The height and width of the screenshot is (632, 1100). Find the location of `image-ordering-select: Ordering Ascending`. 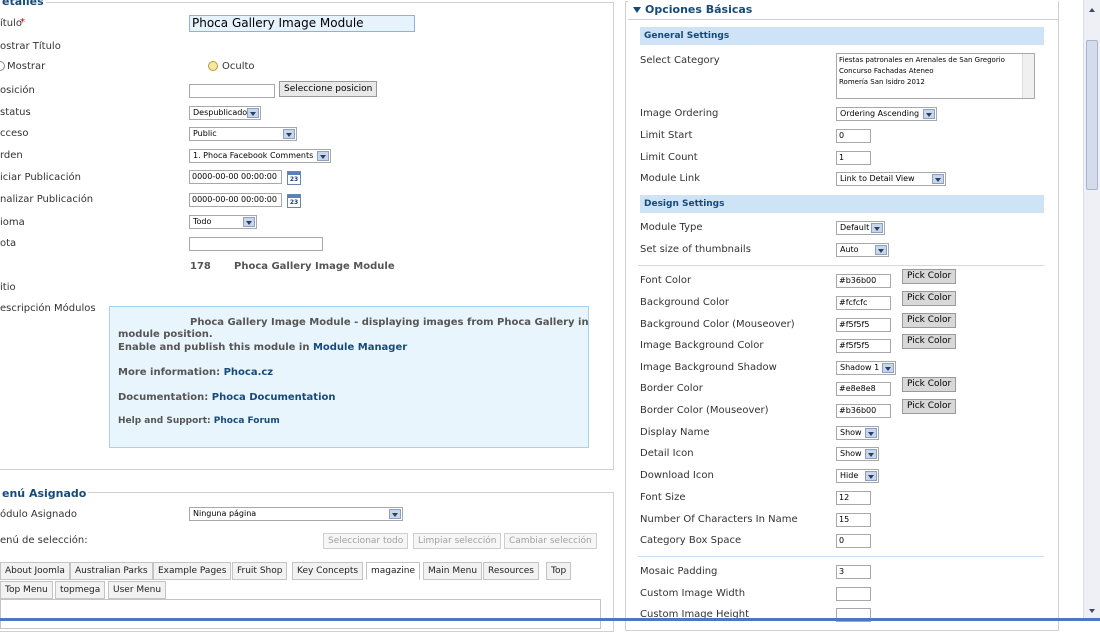

image-ordering-select: Ordering Ascending is located at coordinates (886, 114).